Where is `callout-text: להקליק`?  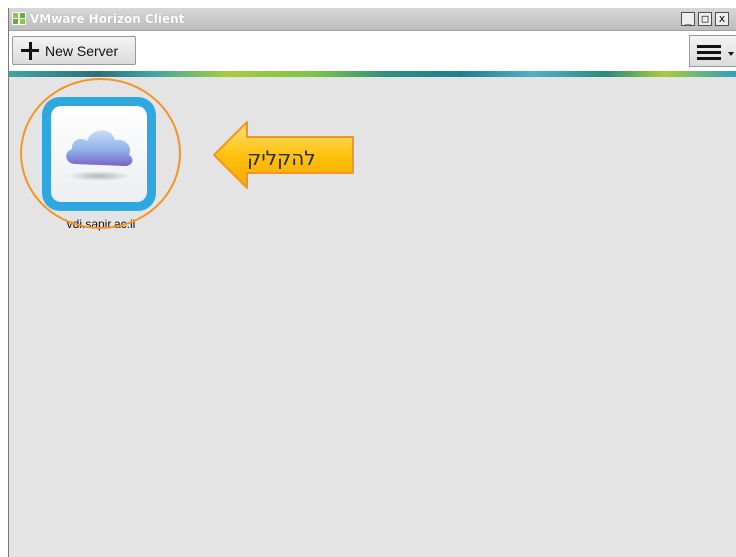
callout-text: להקליק is located at coordinates (281, 158).